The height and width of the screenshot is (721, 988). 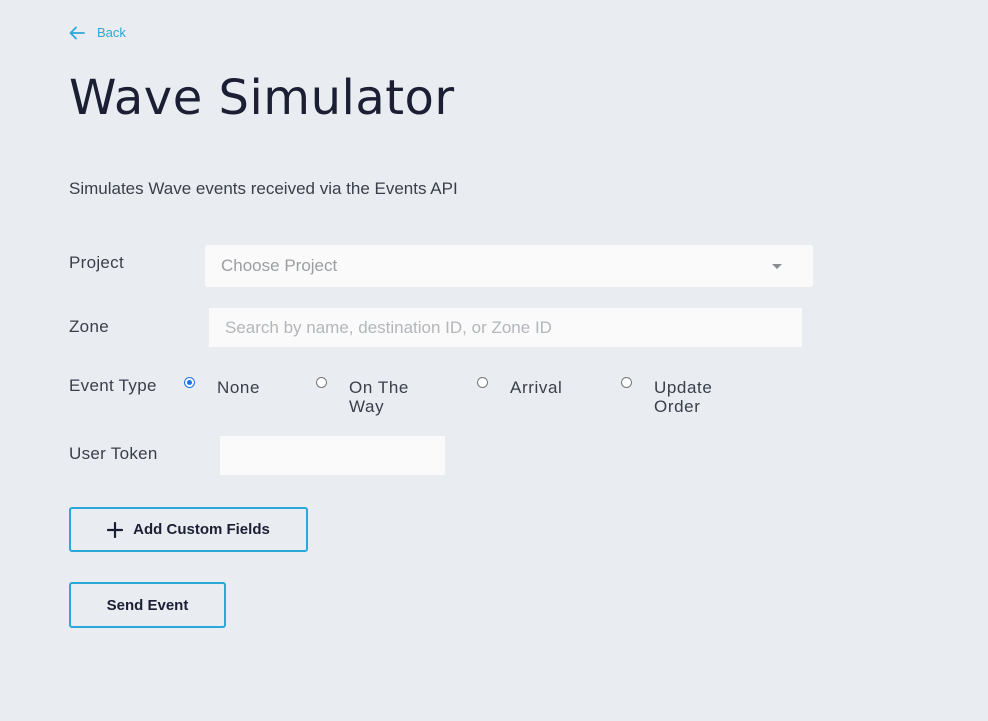 I want to click on event-type-arrival-label: Arrival, so click(x=536, y=387).